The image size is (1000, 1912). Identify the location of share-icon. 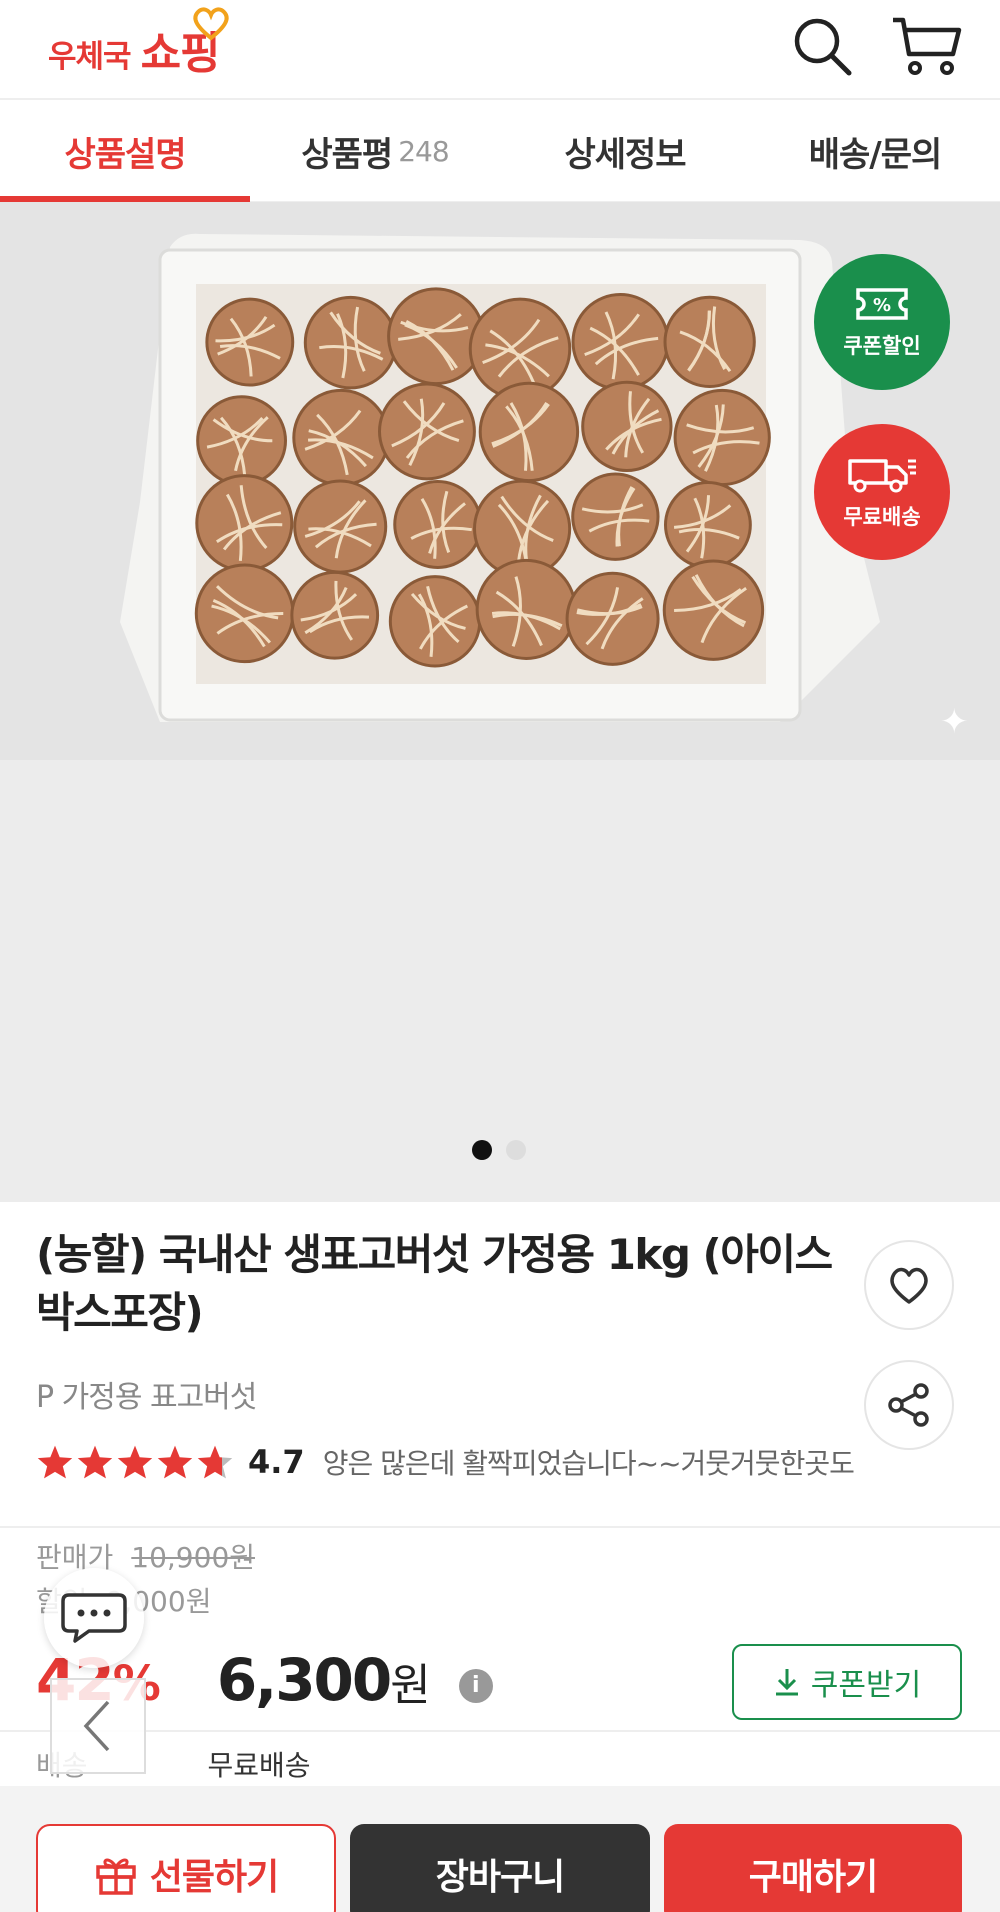
(908, 1405).